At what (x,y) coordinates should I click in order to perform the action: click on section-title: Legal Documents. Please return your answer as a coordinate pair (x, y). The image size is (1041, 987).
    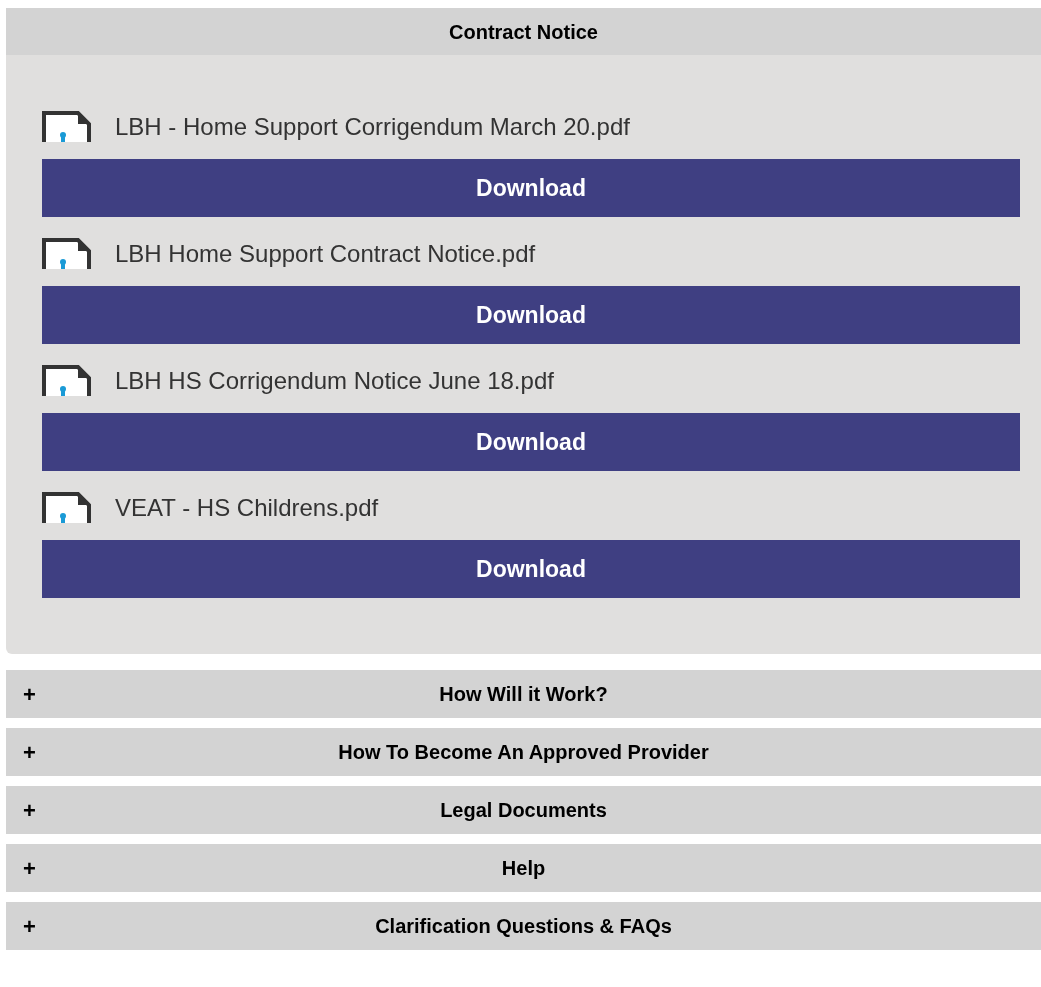
    Looking at the image, I should click on (523, 810).